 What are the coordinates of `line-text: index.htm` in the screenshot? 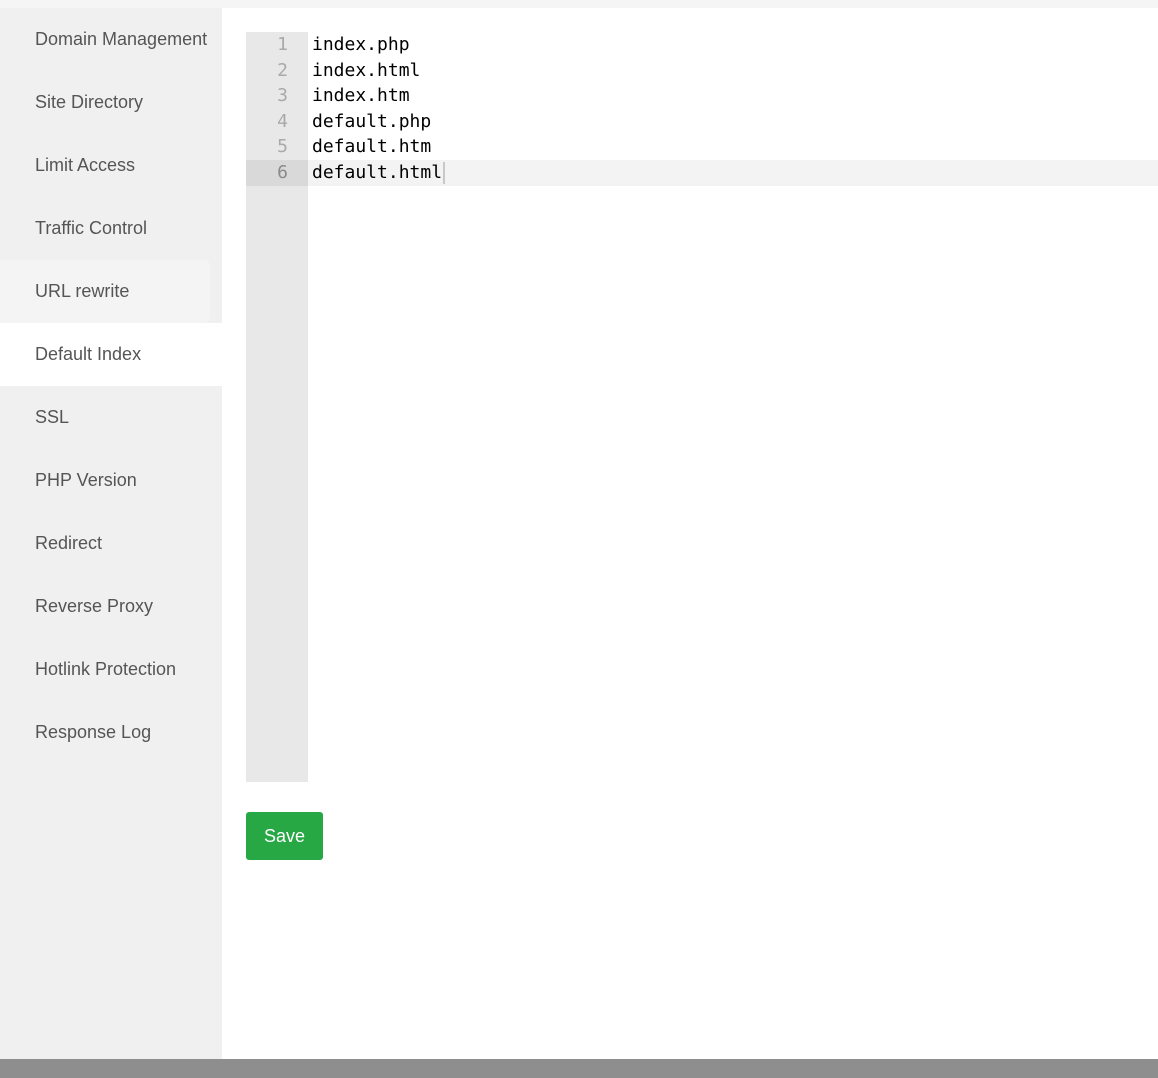 It's located at (361, 96).